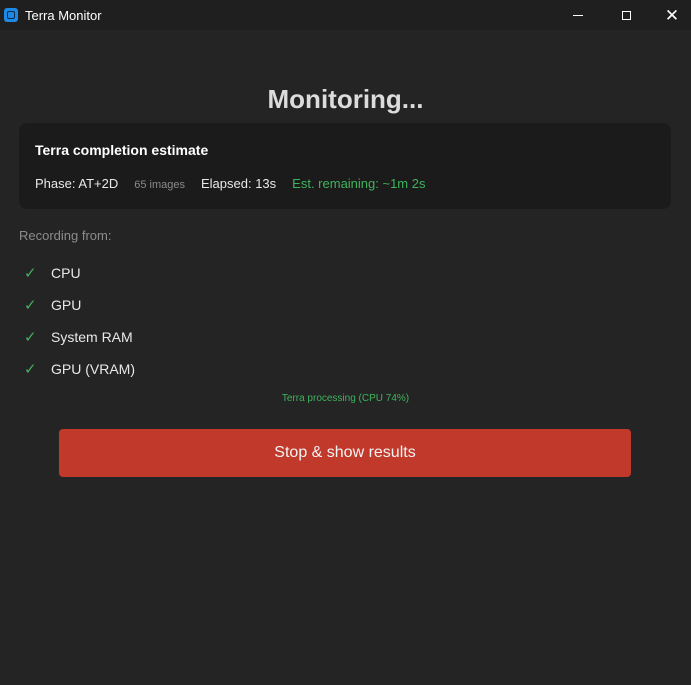  Describe the element at coordinates (345, 15) in the screenshot. I see `title-bar: Terra Monitor ✕` at that location.